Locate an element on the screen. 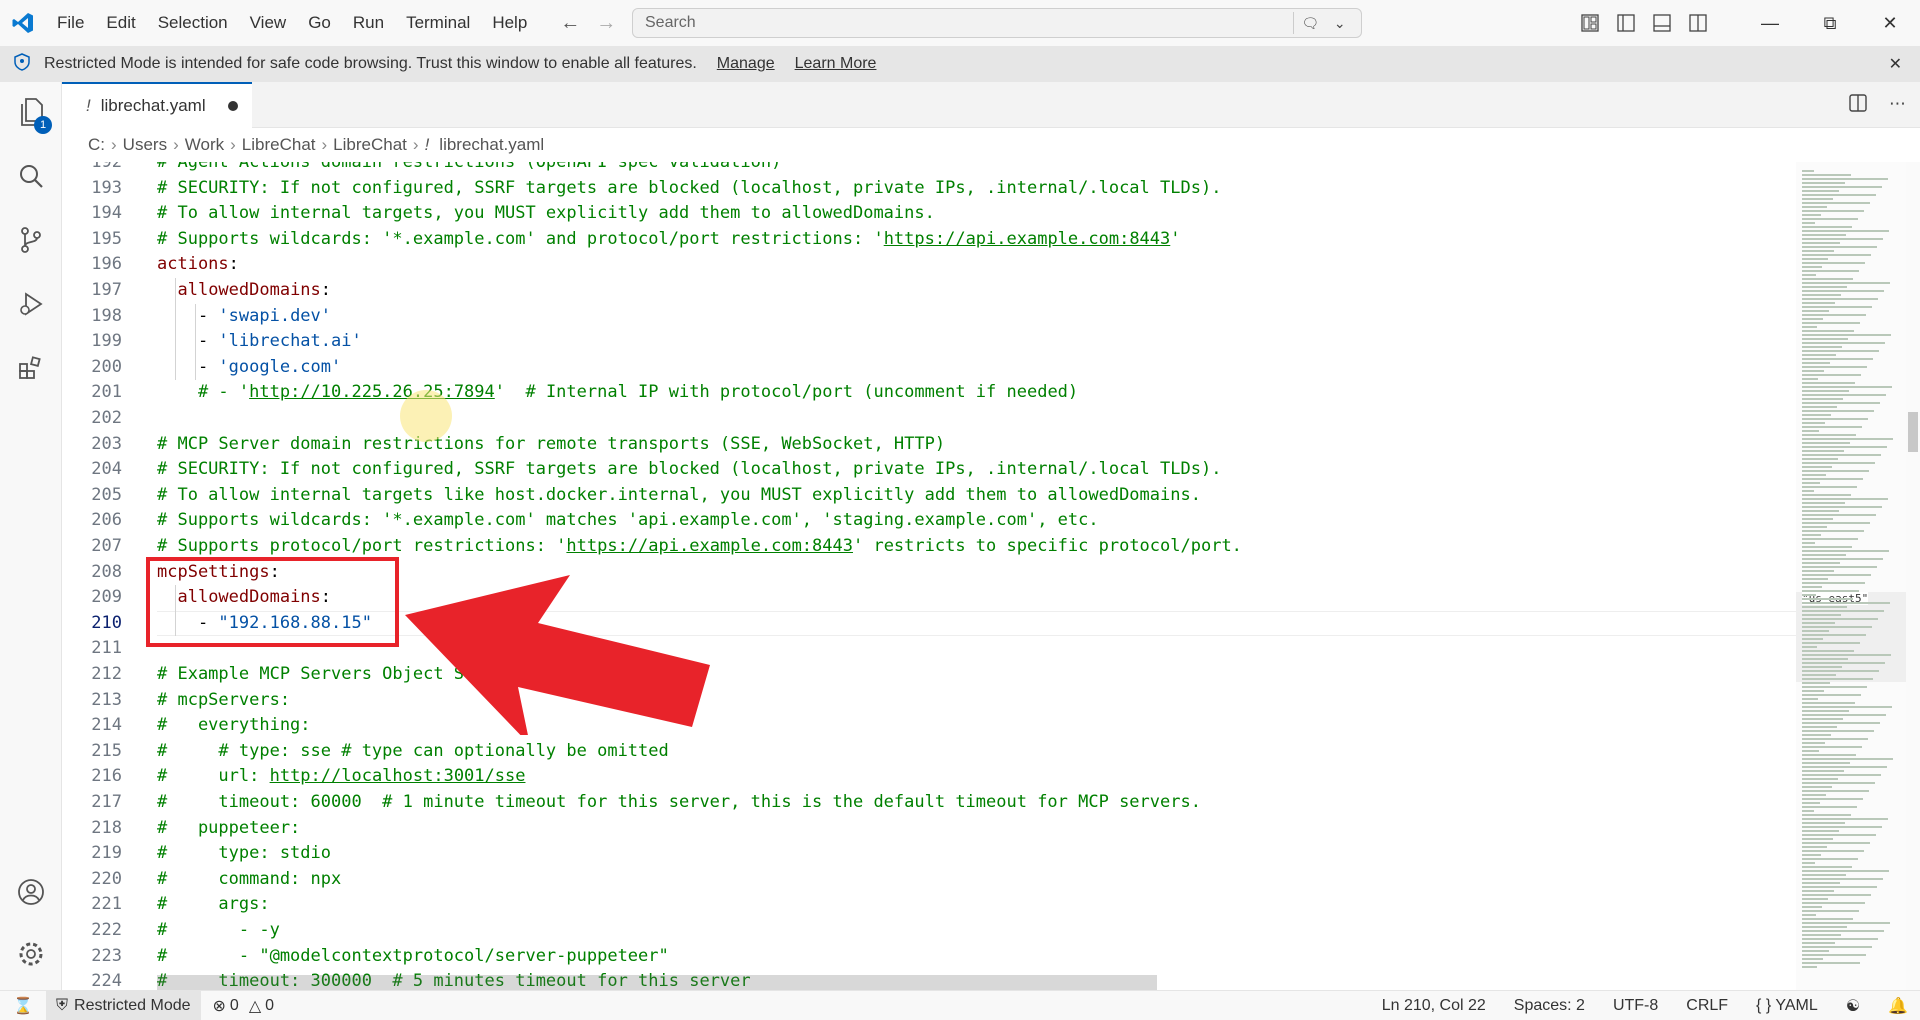 The image size is (1920, 1020). line-number: 197 is located at coordinates (106, 290).